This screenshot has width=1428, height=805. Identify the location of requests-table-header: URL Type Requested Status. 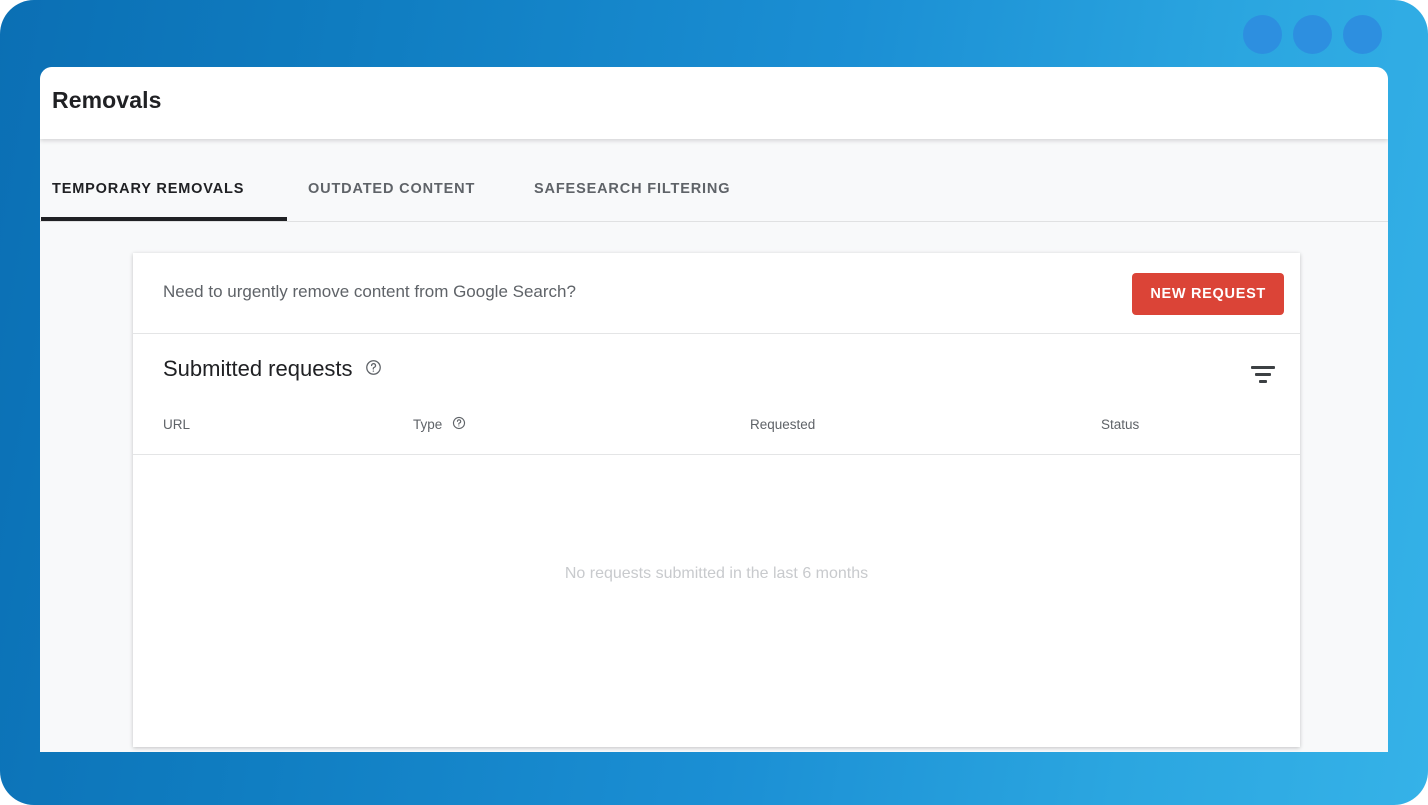
(716, 433).